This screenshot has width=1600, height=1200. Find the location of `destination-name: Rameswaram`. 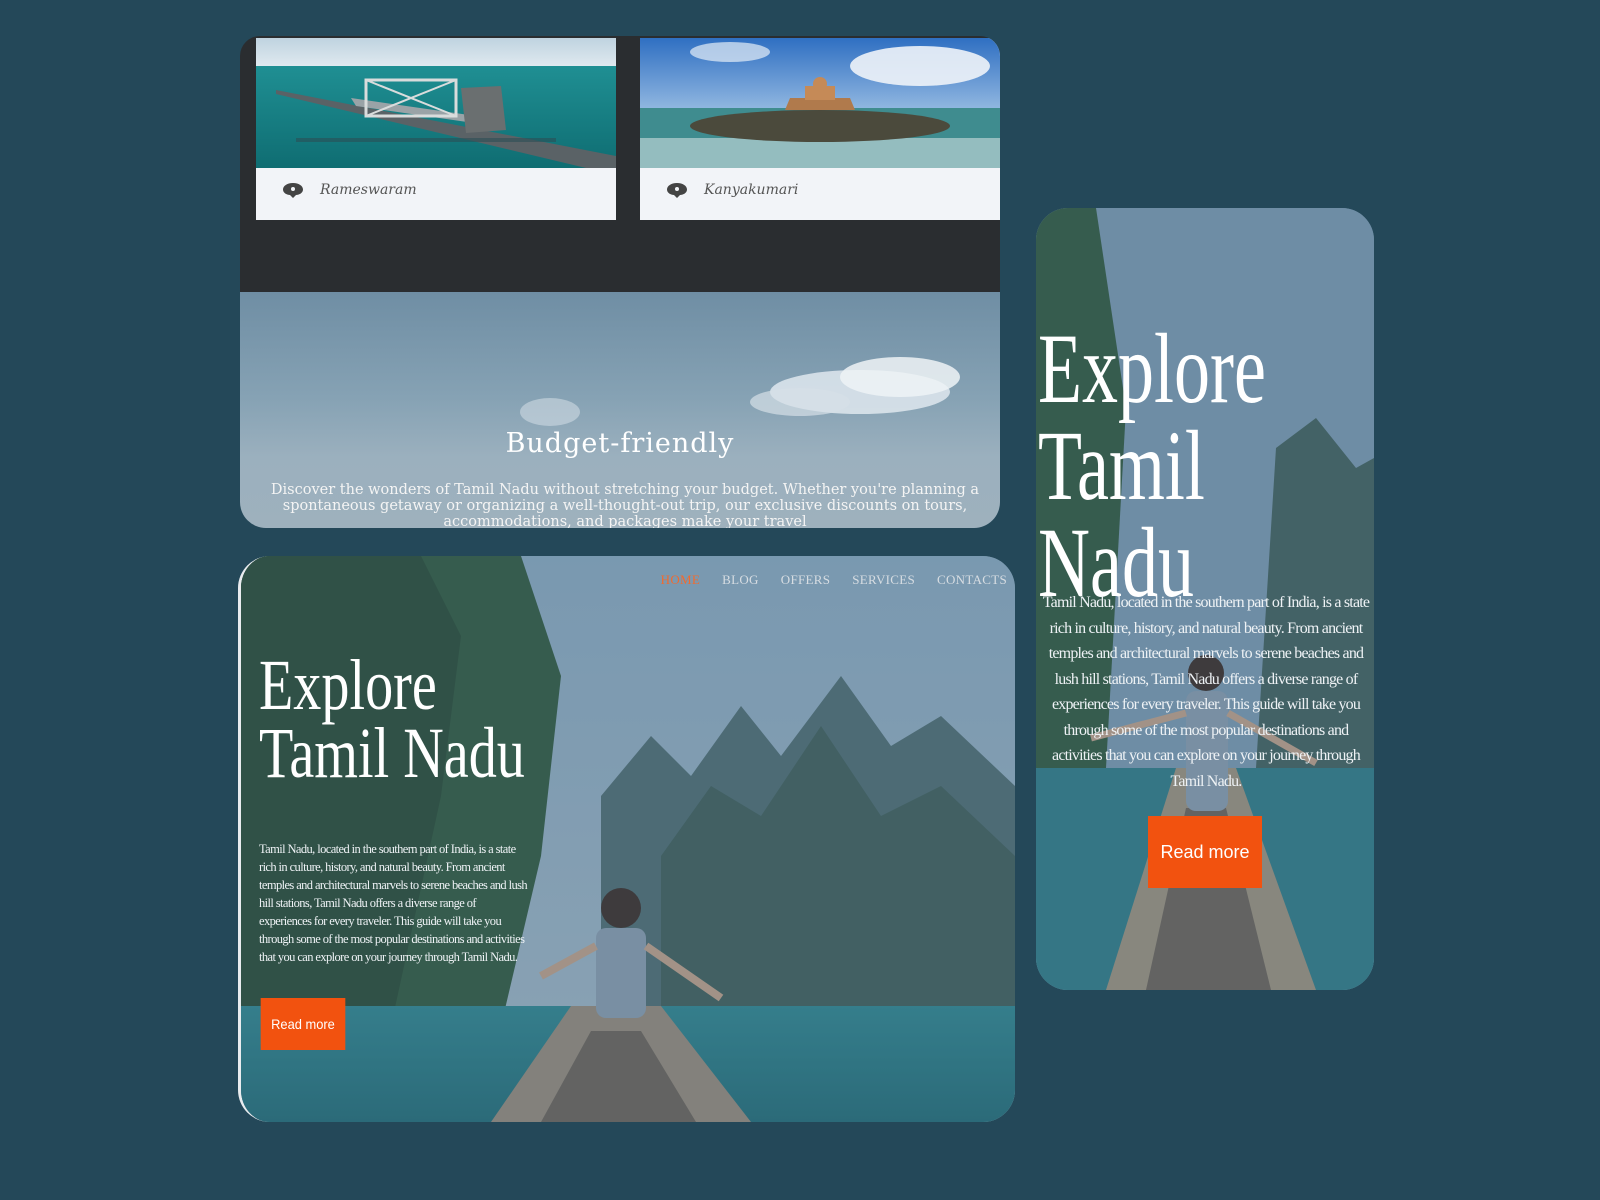

destination-name: Rameswaram is located at coordinates (368, 190).